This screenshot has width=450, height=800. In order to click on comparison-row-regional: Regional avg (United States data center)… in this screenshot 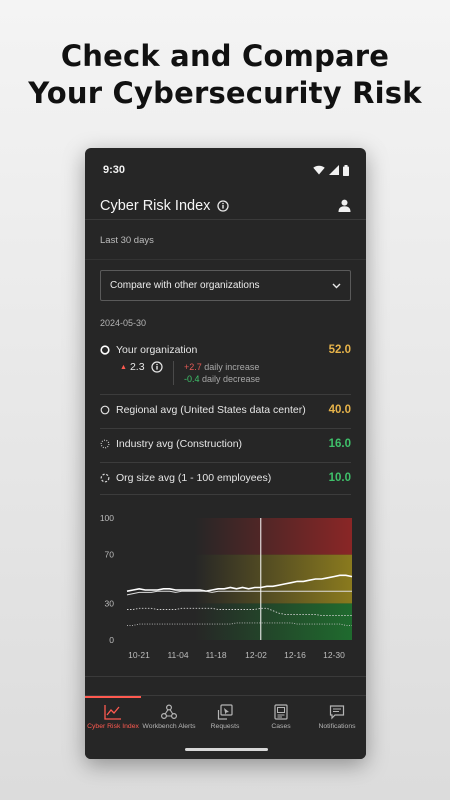, I will do `click(225, 410)`.